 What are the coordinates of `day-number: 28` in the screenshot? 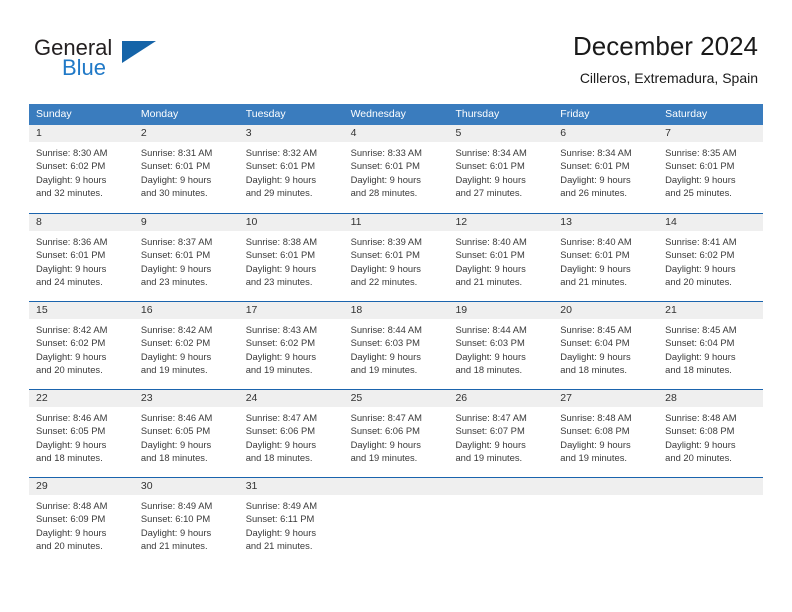 It's located at (711, 398).